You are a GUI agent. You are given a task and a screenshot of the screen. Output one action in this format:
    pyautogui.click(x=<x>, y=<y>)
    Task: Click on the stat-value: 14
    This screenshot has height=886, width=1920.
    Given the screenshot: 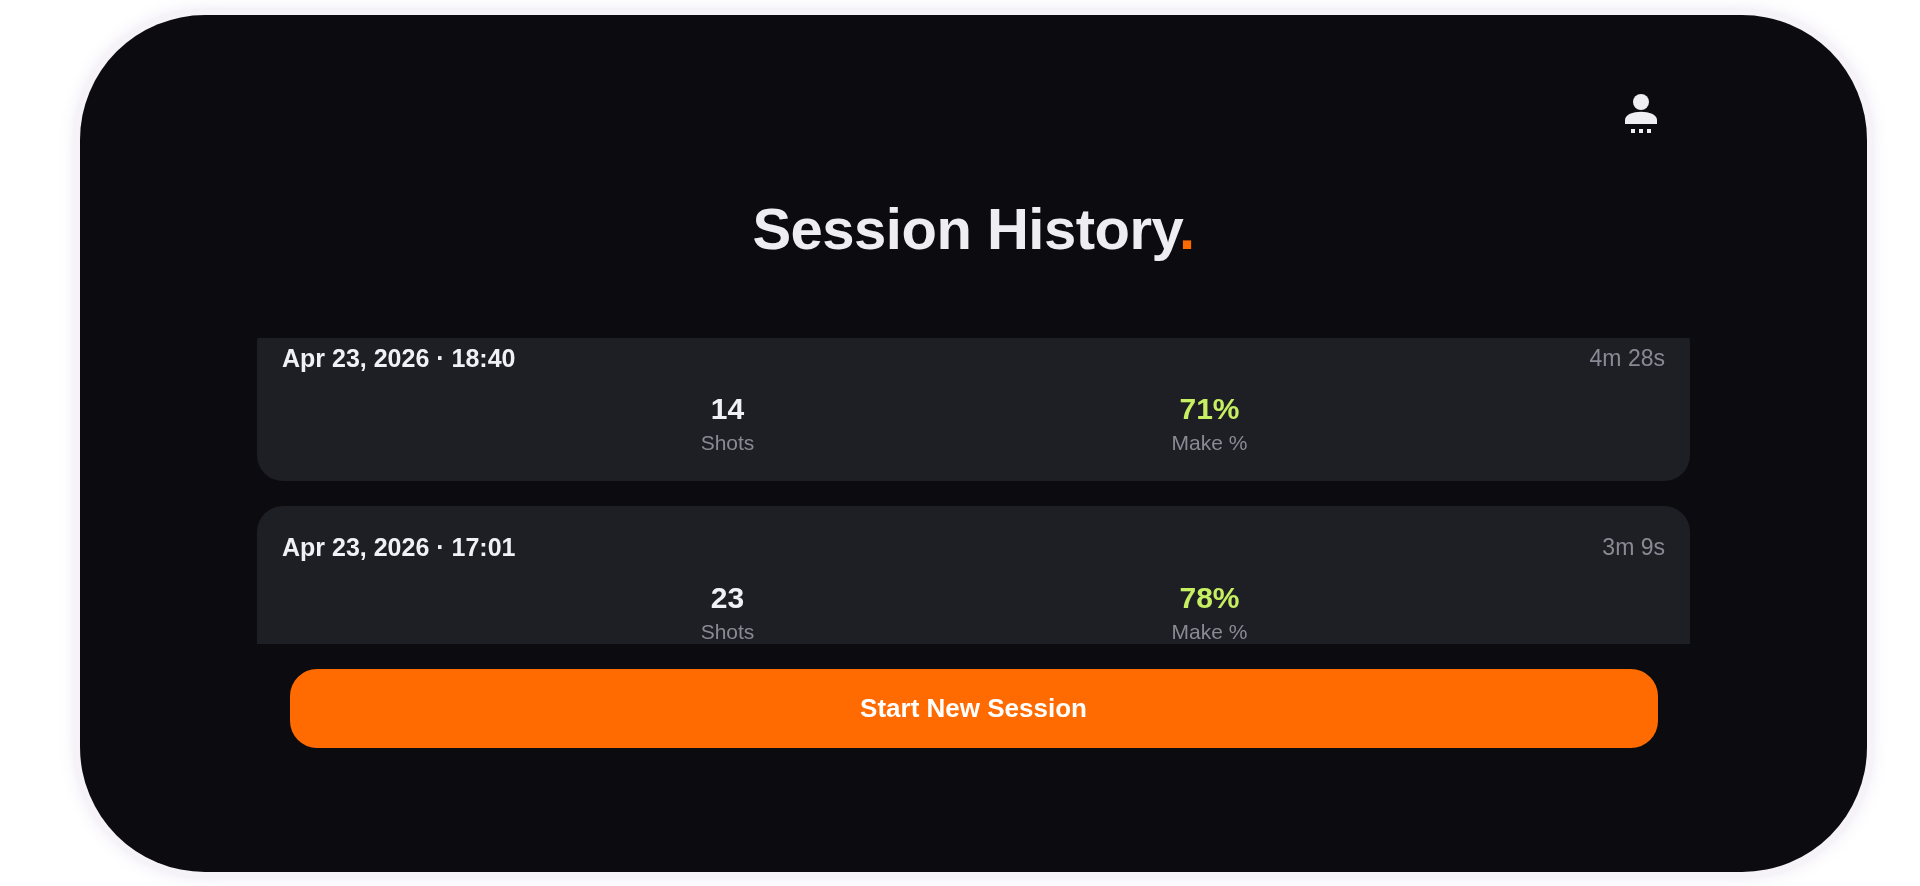 What is the action you would take?
    pyautogui.click(x=727, y=409)
    